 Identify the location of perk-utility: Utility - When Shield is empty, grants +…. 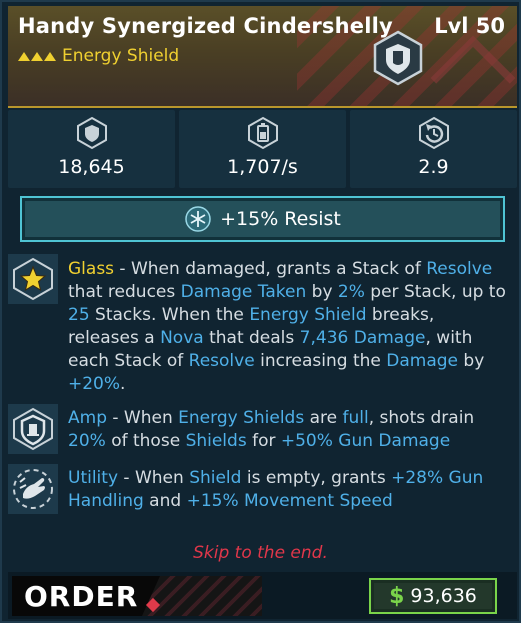
(262, 490).